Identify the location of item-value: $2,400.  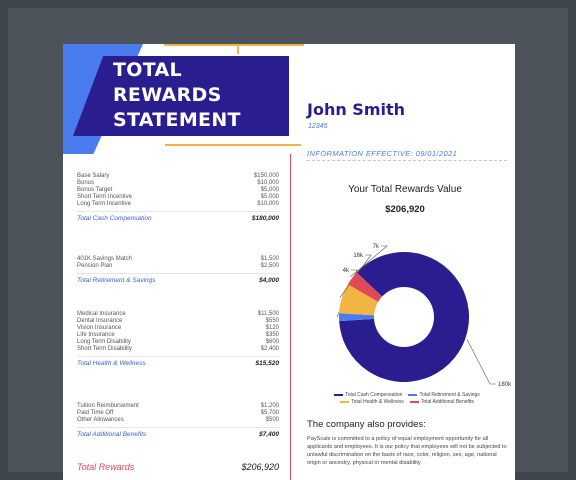
(269, 349).